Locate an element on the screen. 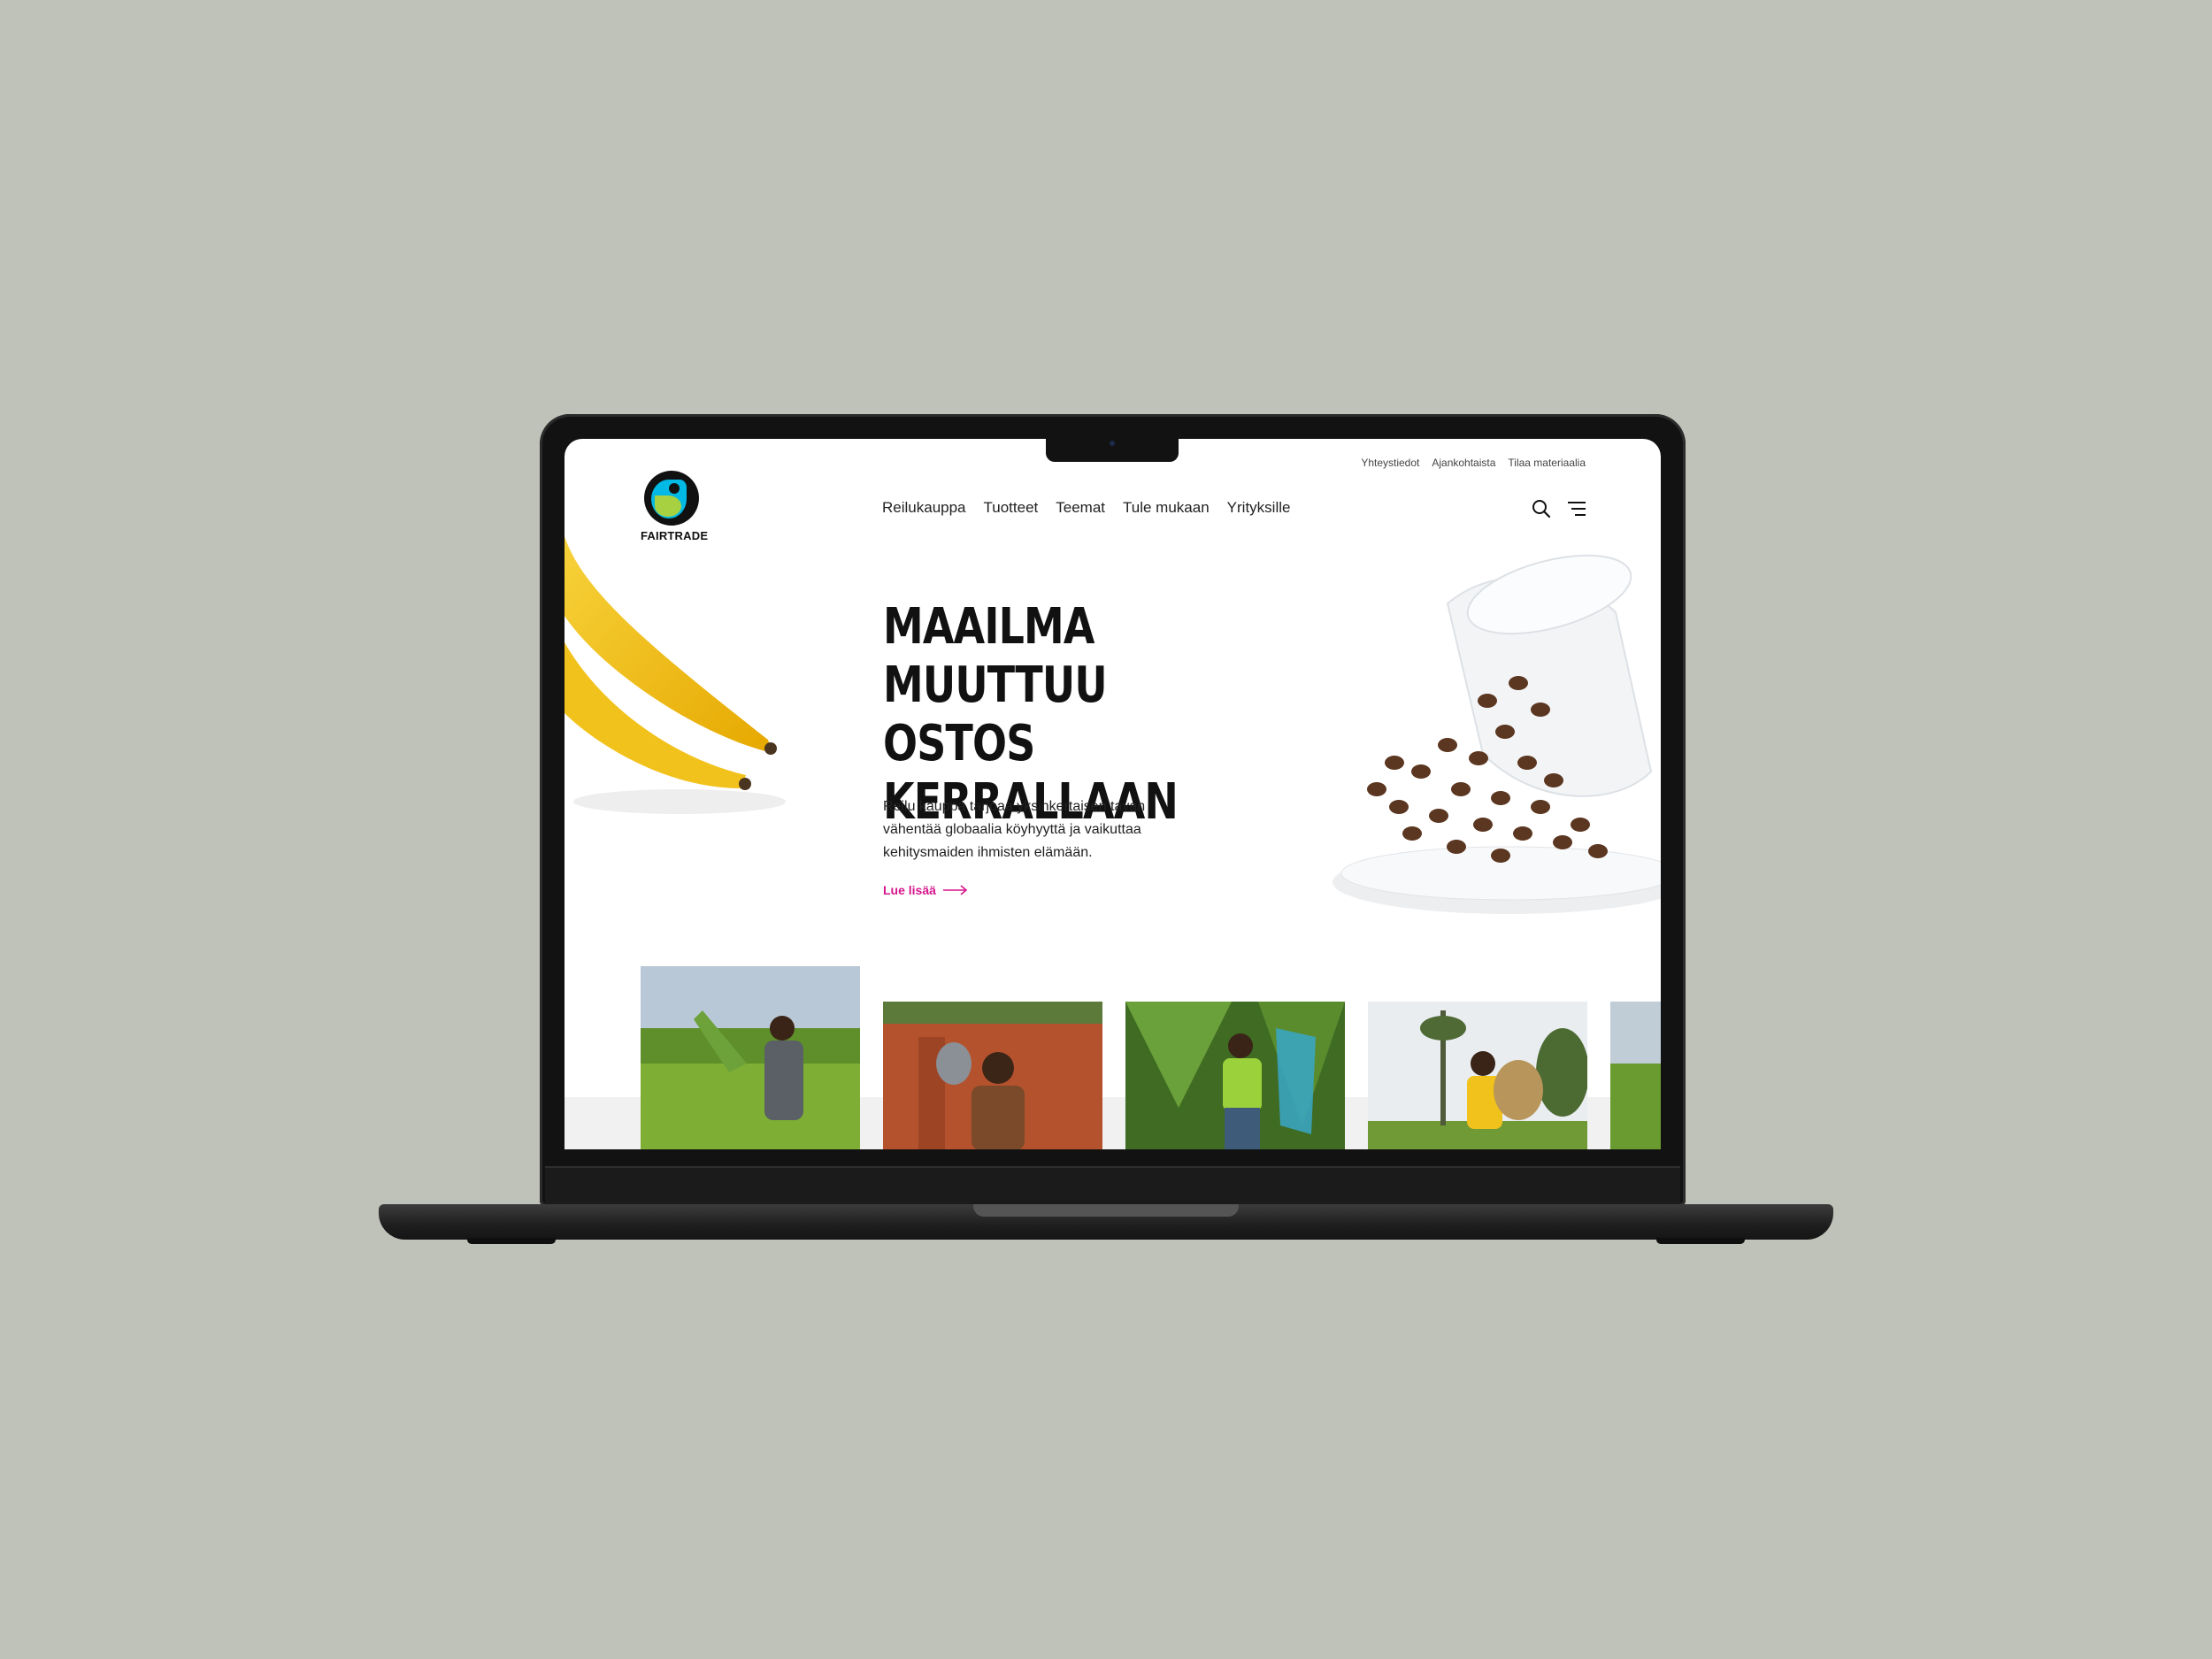  nav-item-tule-mukaan: Tule mukaan is located at coordinates (1166, 508).